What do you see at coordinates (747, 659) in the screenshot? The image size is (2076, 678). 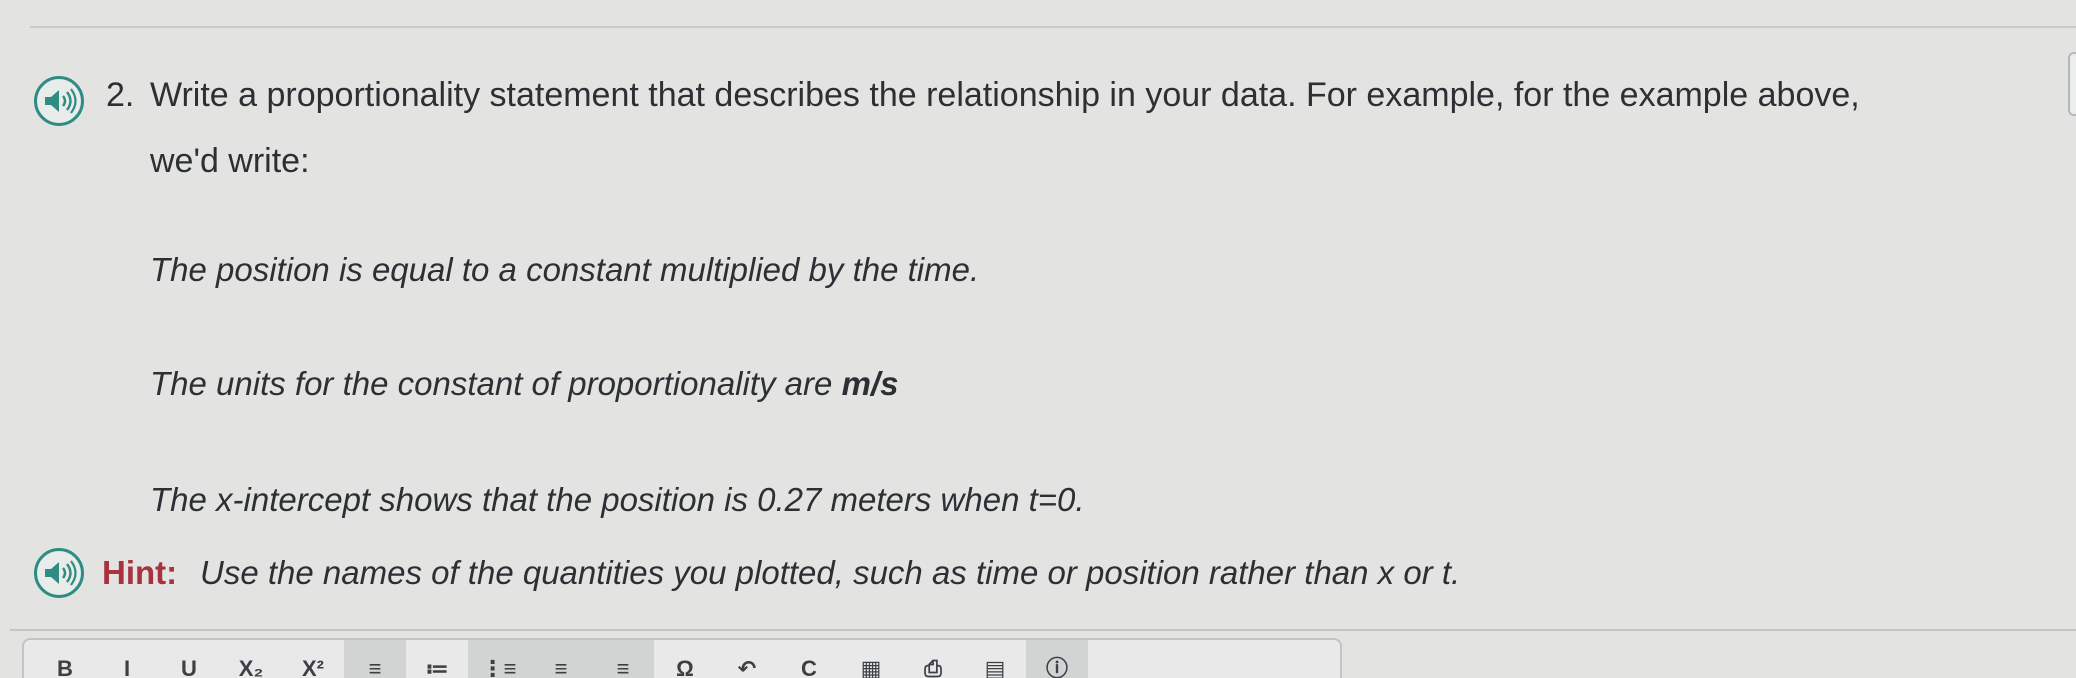 I see `undo-button: ↶` at bounding box center [747, 659].